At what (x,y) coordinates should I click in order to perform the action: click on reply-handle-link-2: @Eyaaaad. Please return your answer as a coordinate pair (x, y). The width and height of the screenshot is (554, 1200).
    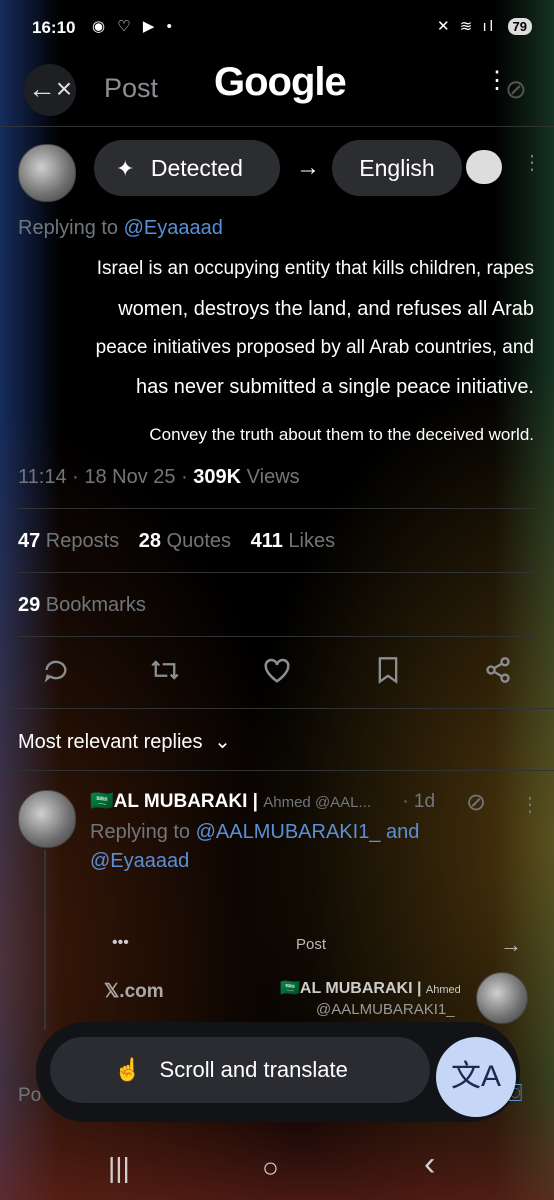
    Looking at the image, I should click on (139, 861).